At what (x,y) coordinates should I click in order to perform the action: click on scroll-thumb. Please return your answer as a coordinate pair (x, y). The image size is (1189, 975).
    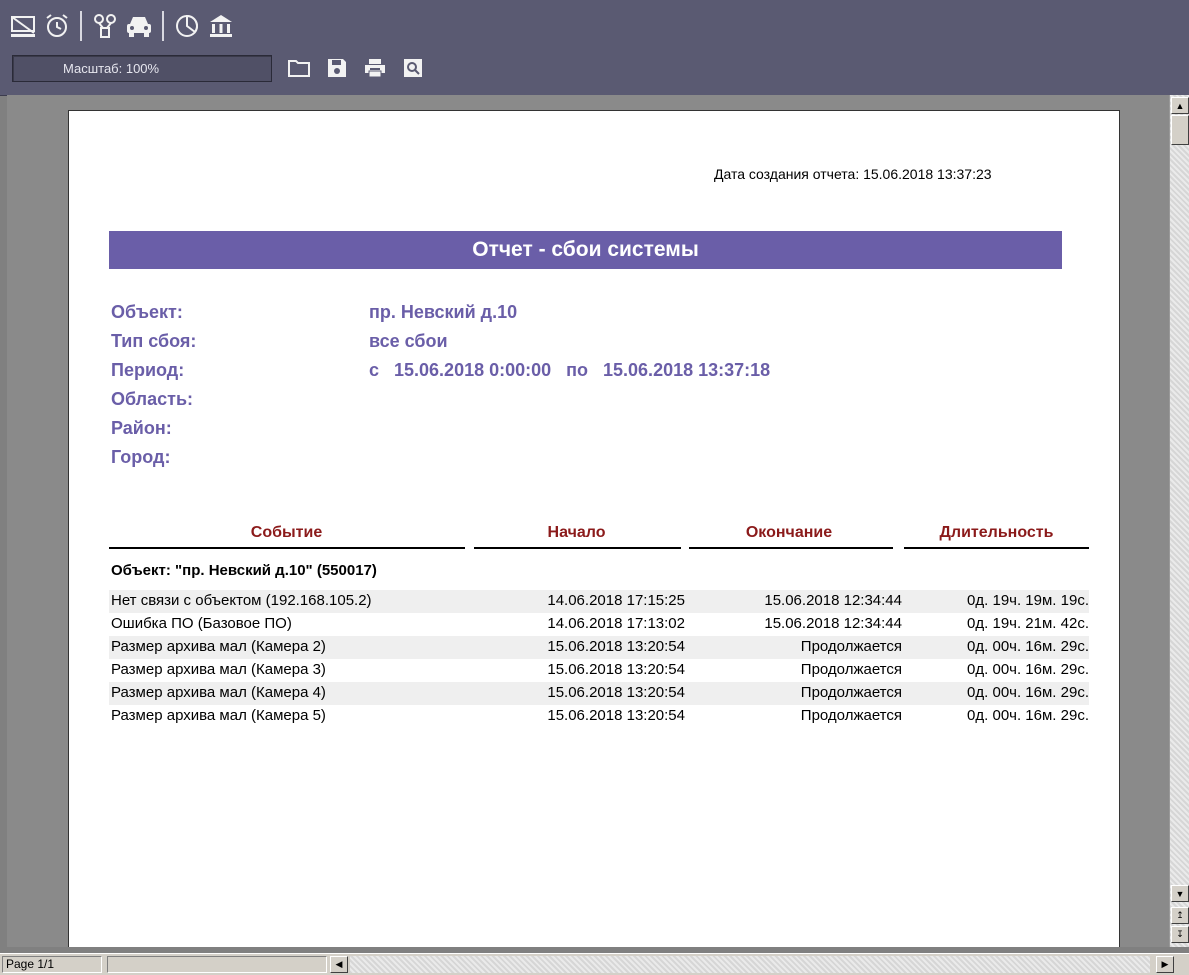
    Looking at the image, I should click on (1180, 130).